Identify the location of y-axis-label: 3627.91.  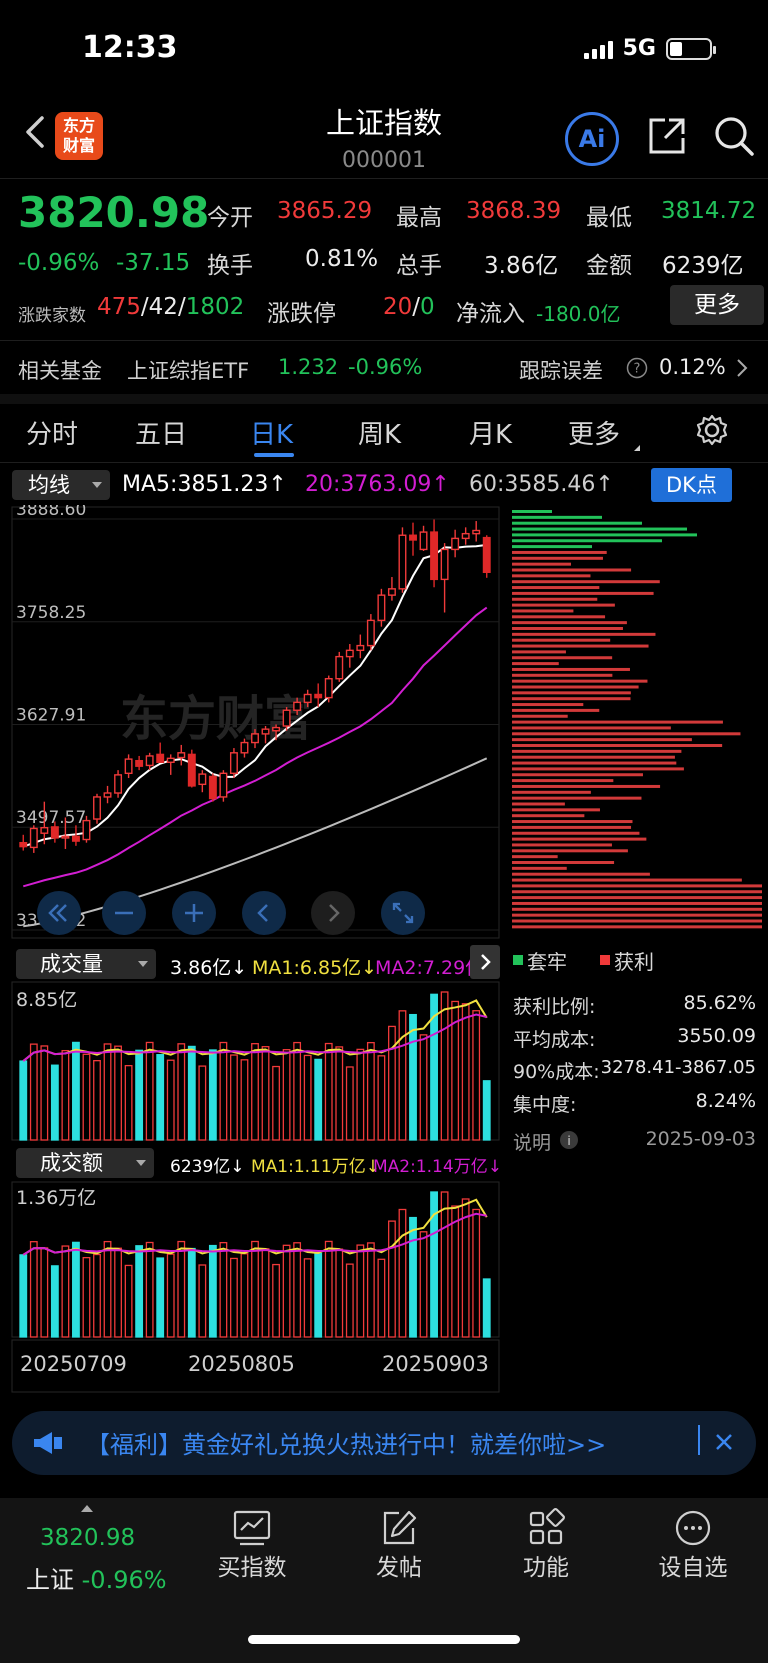
(51, 716).